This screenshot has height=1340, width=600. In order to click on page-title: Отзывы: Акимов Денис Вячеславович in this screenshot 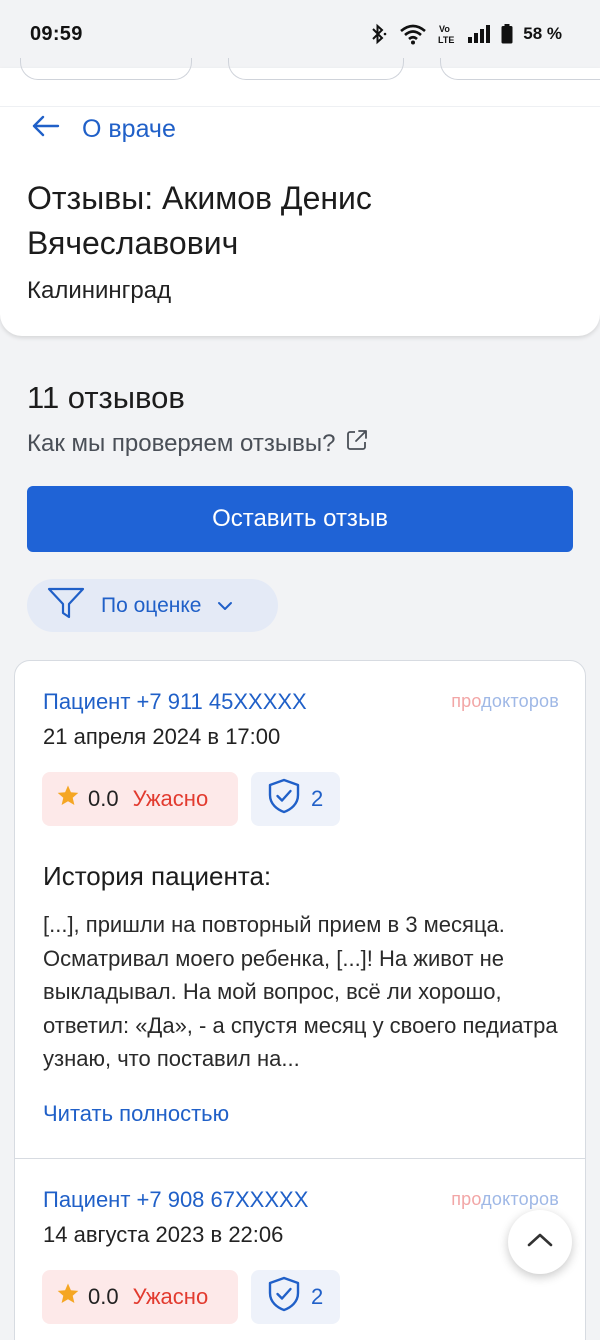, I will do `click(199, 220)`.